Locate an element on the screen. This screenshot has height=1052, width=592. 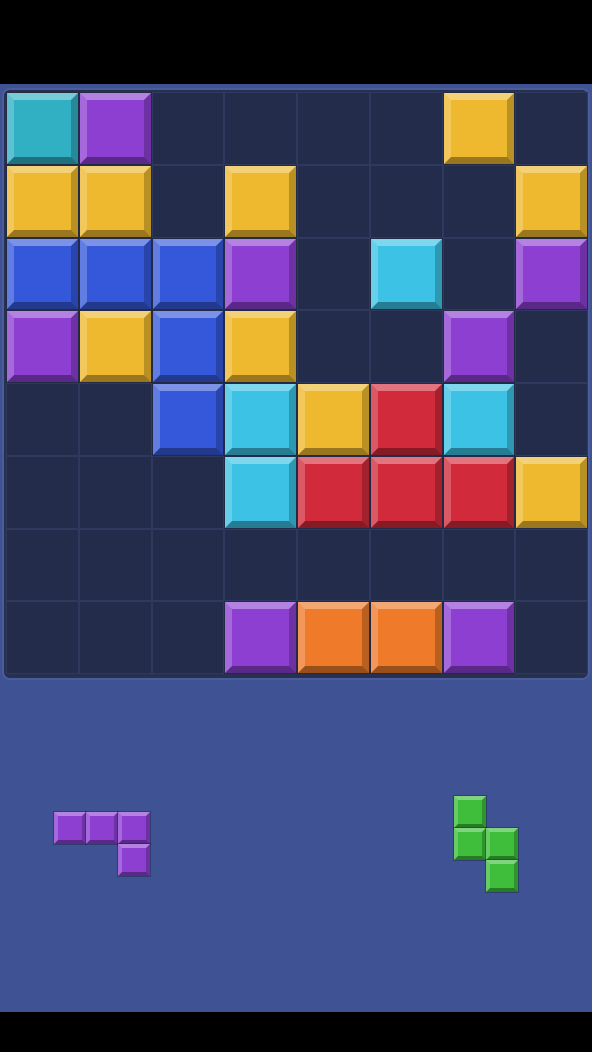
top-bar is located at coordinates (296, 42).